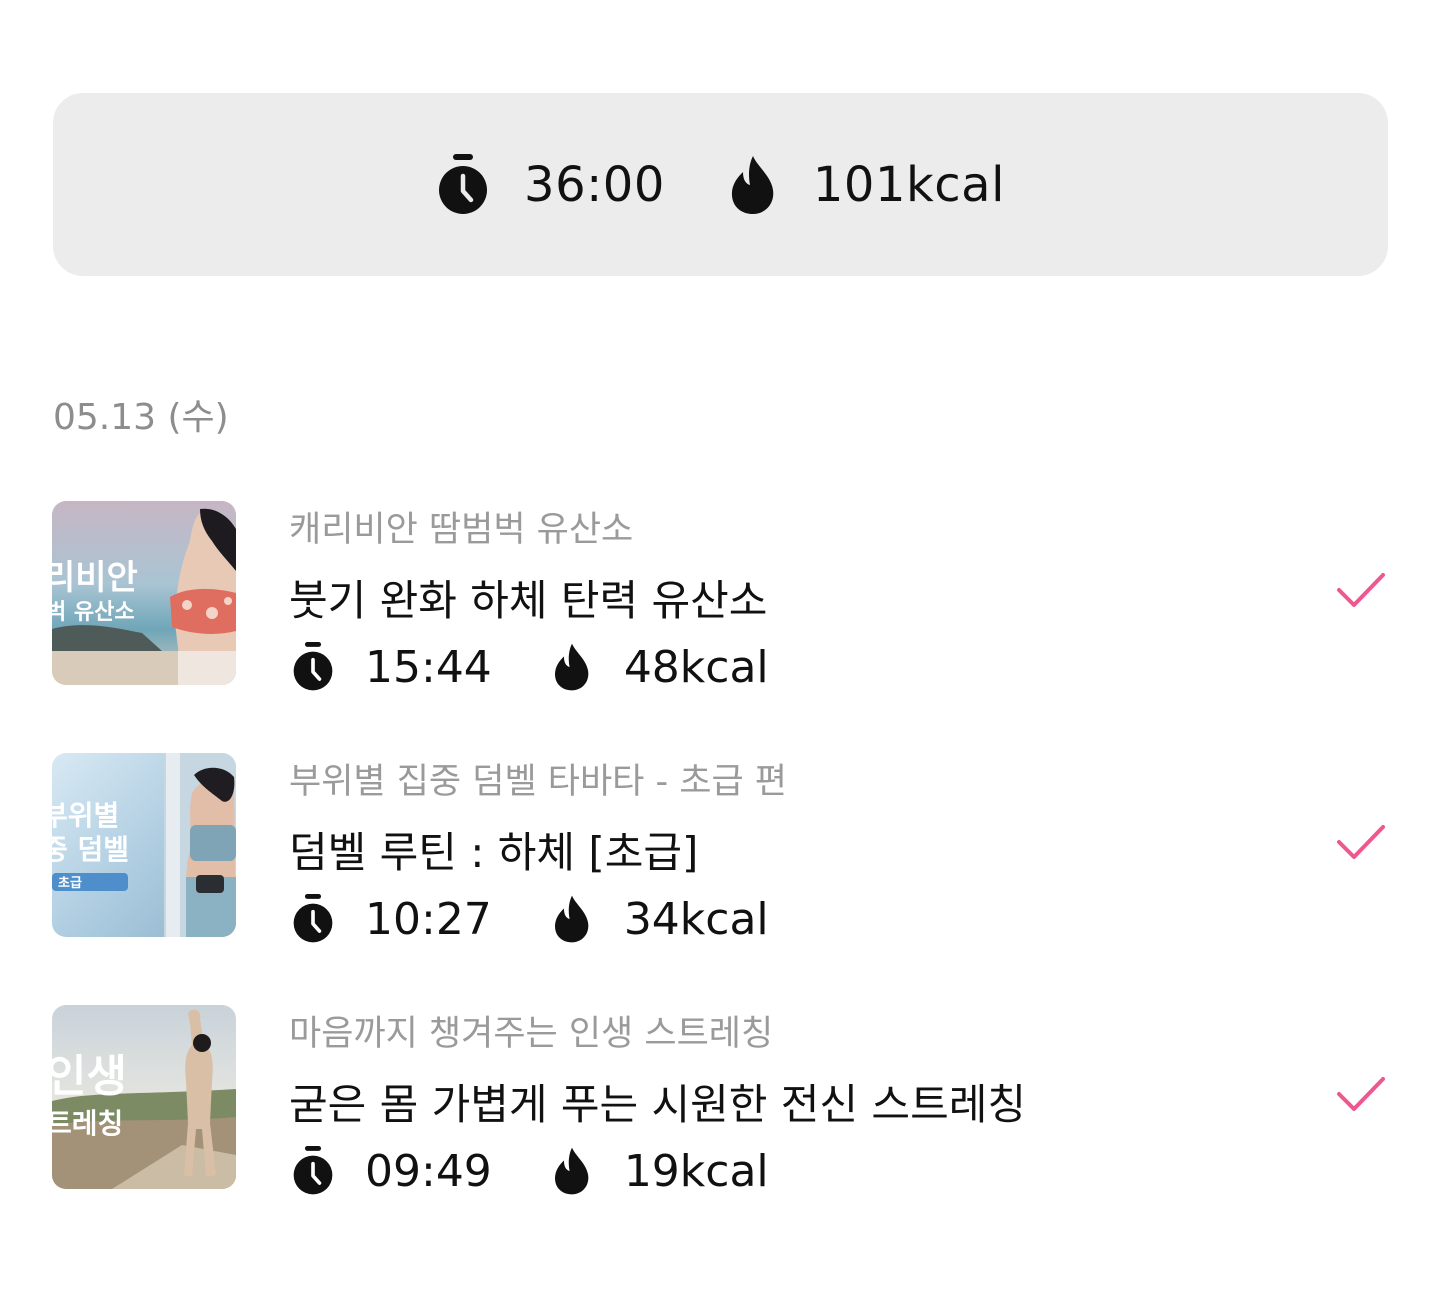  Describe the element at coordinates (144, 845) in the screenshot. I see `workout-thumbnail: 부위별 중 덤벨 초급` at that location.